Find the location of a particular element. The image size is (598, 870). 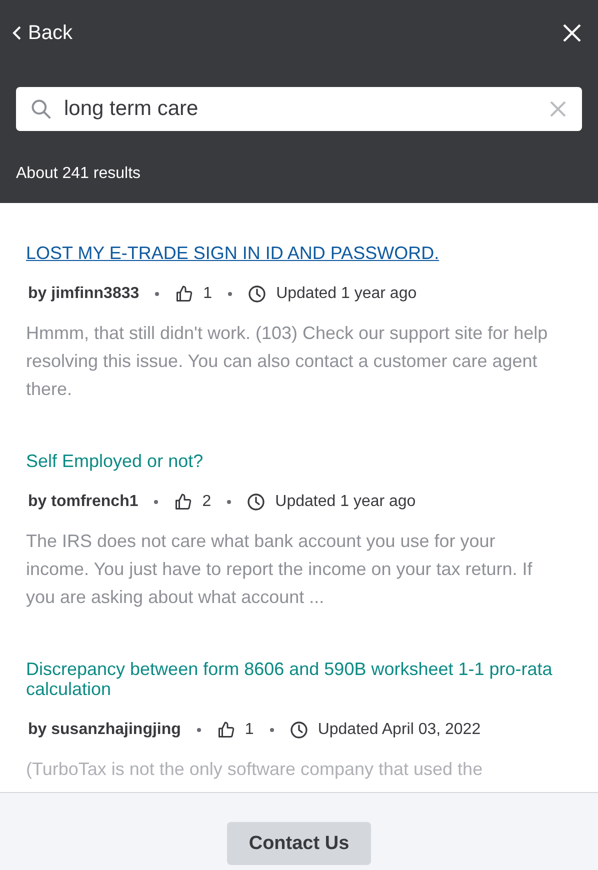

result-title-link: Discrepancy between form 8606 and 590B worksheet 1-1 pro-rata calculation is located at coordinates (299, 679).